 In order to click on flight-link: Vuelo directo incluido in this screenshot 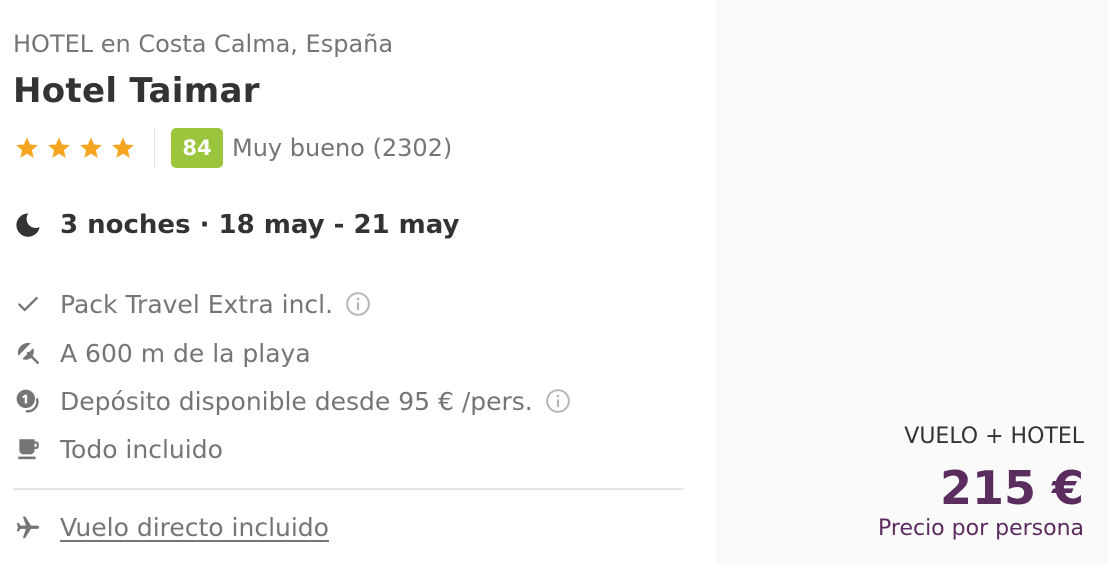, I will do `click(194, 527)`.